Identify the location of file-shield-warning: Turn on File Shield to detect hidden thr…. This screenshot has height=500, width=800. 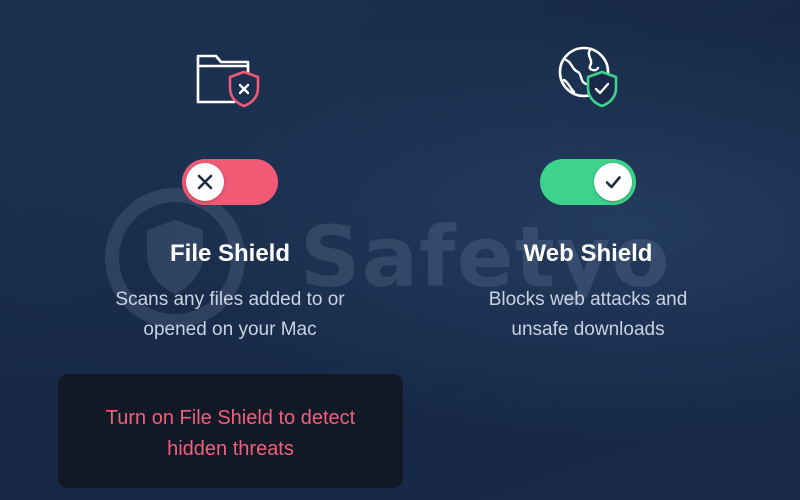
(230, 431).